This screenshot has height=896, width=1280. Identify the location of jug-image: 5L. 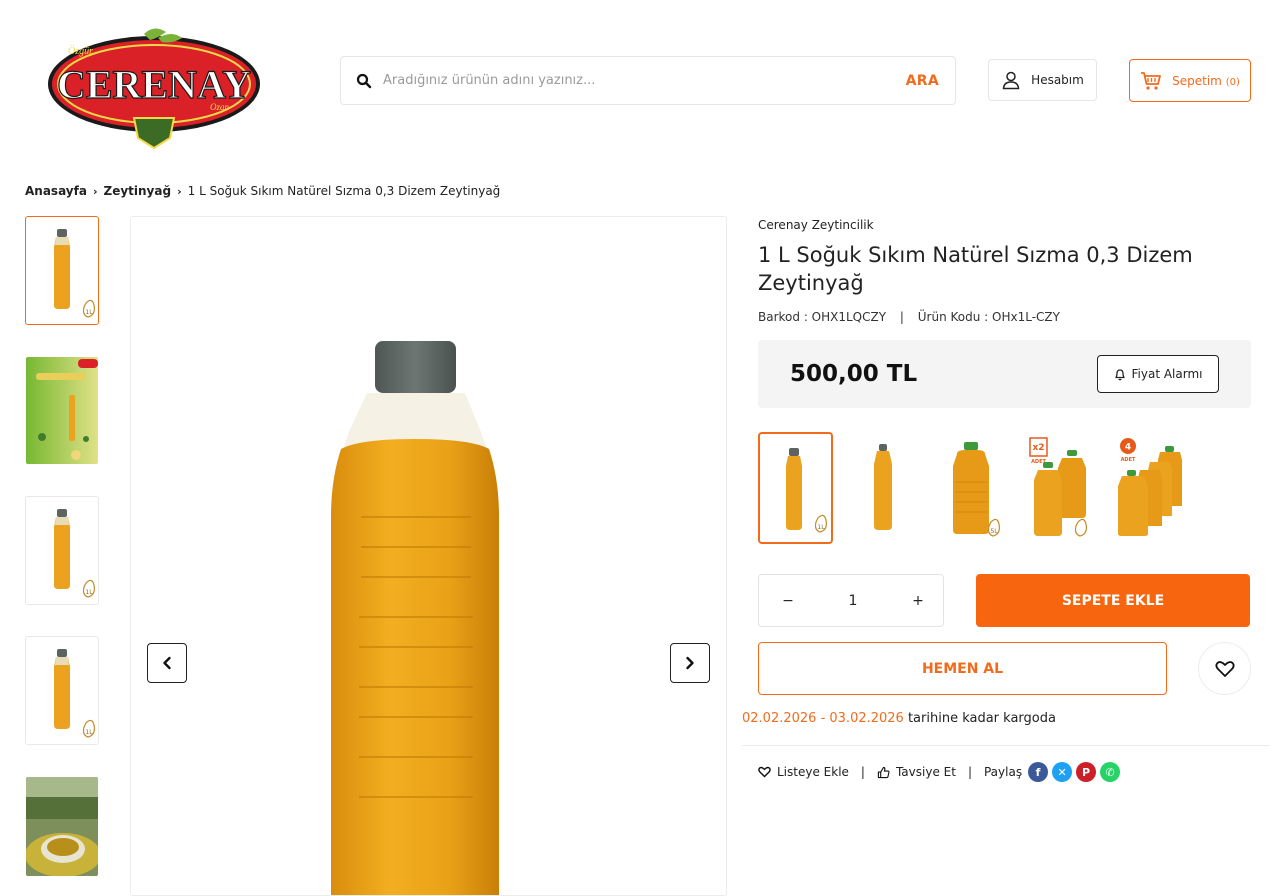
(976, 489).